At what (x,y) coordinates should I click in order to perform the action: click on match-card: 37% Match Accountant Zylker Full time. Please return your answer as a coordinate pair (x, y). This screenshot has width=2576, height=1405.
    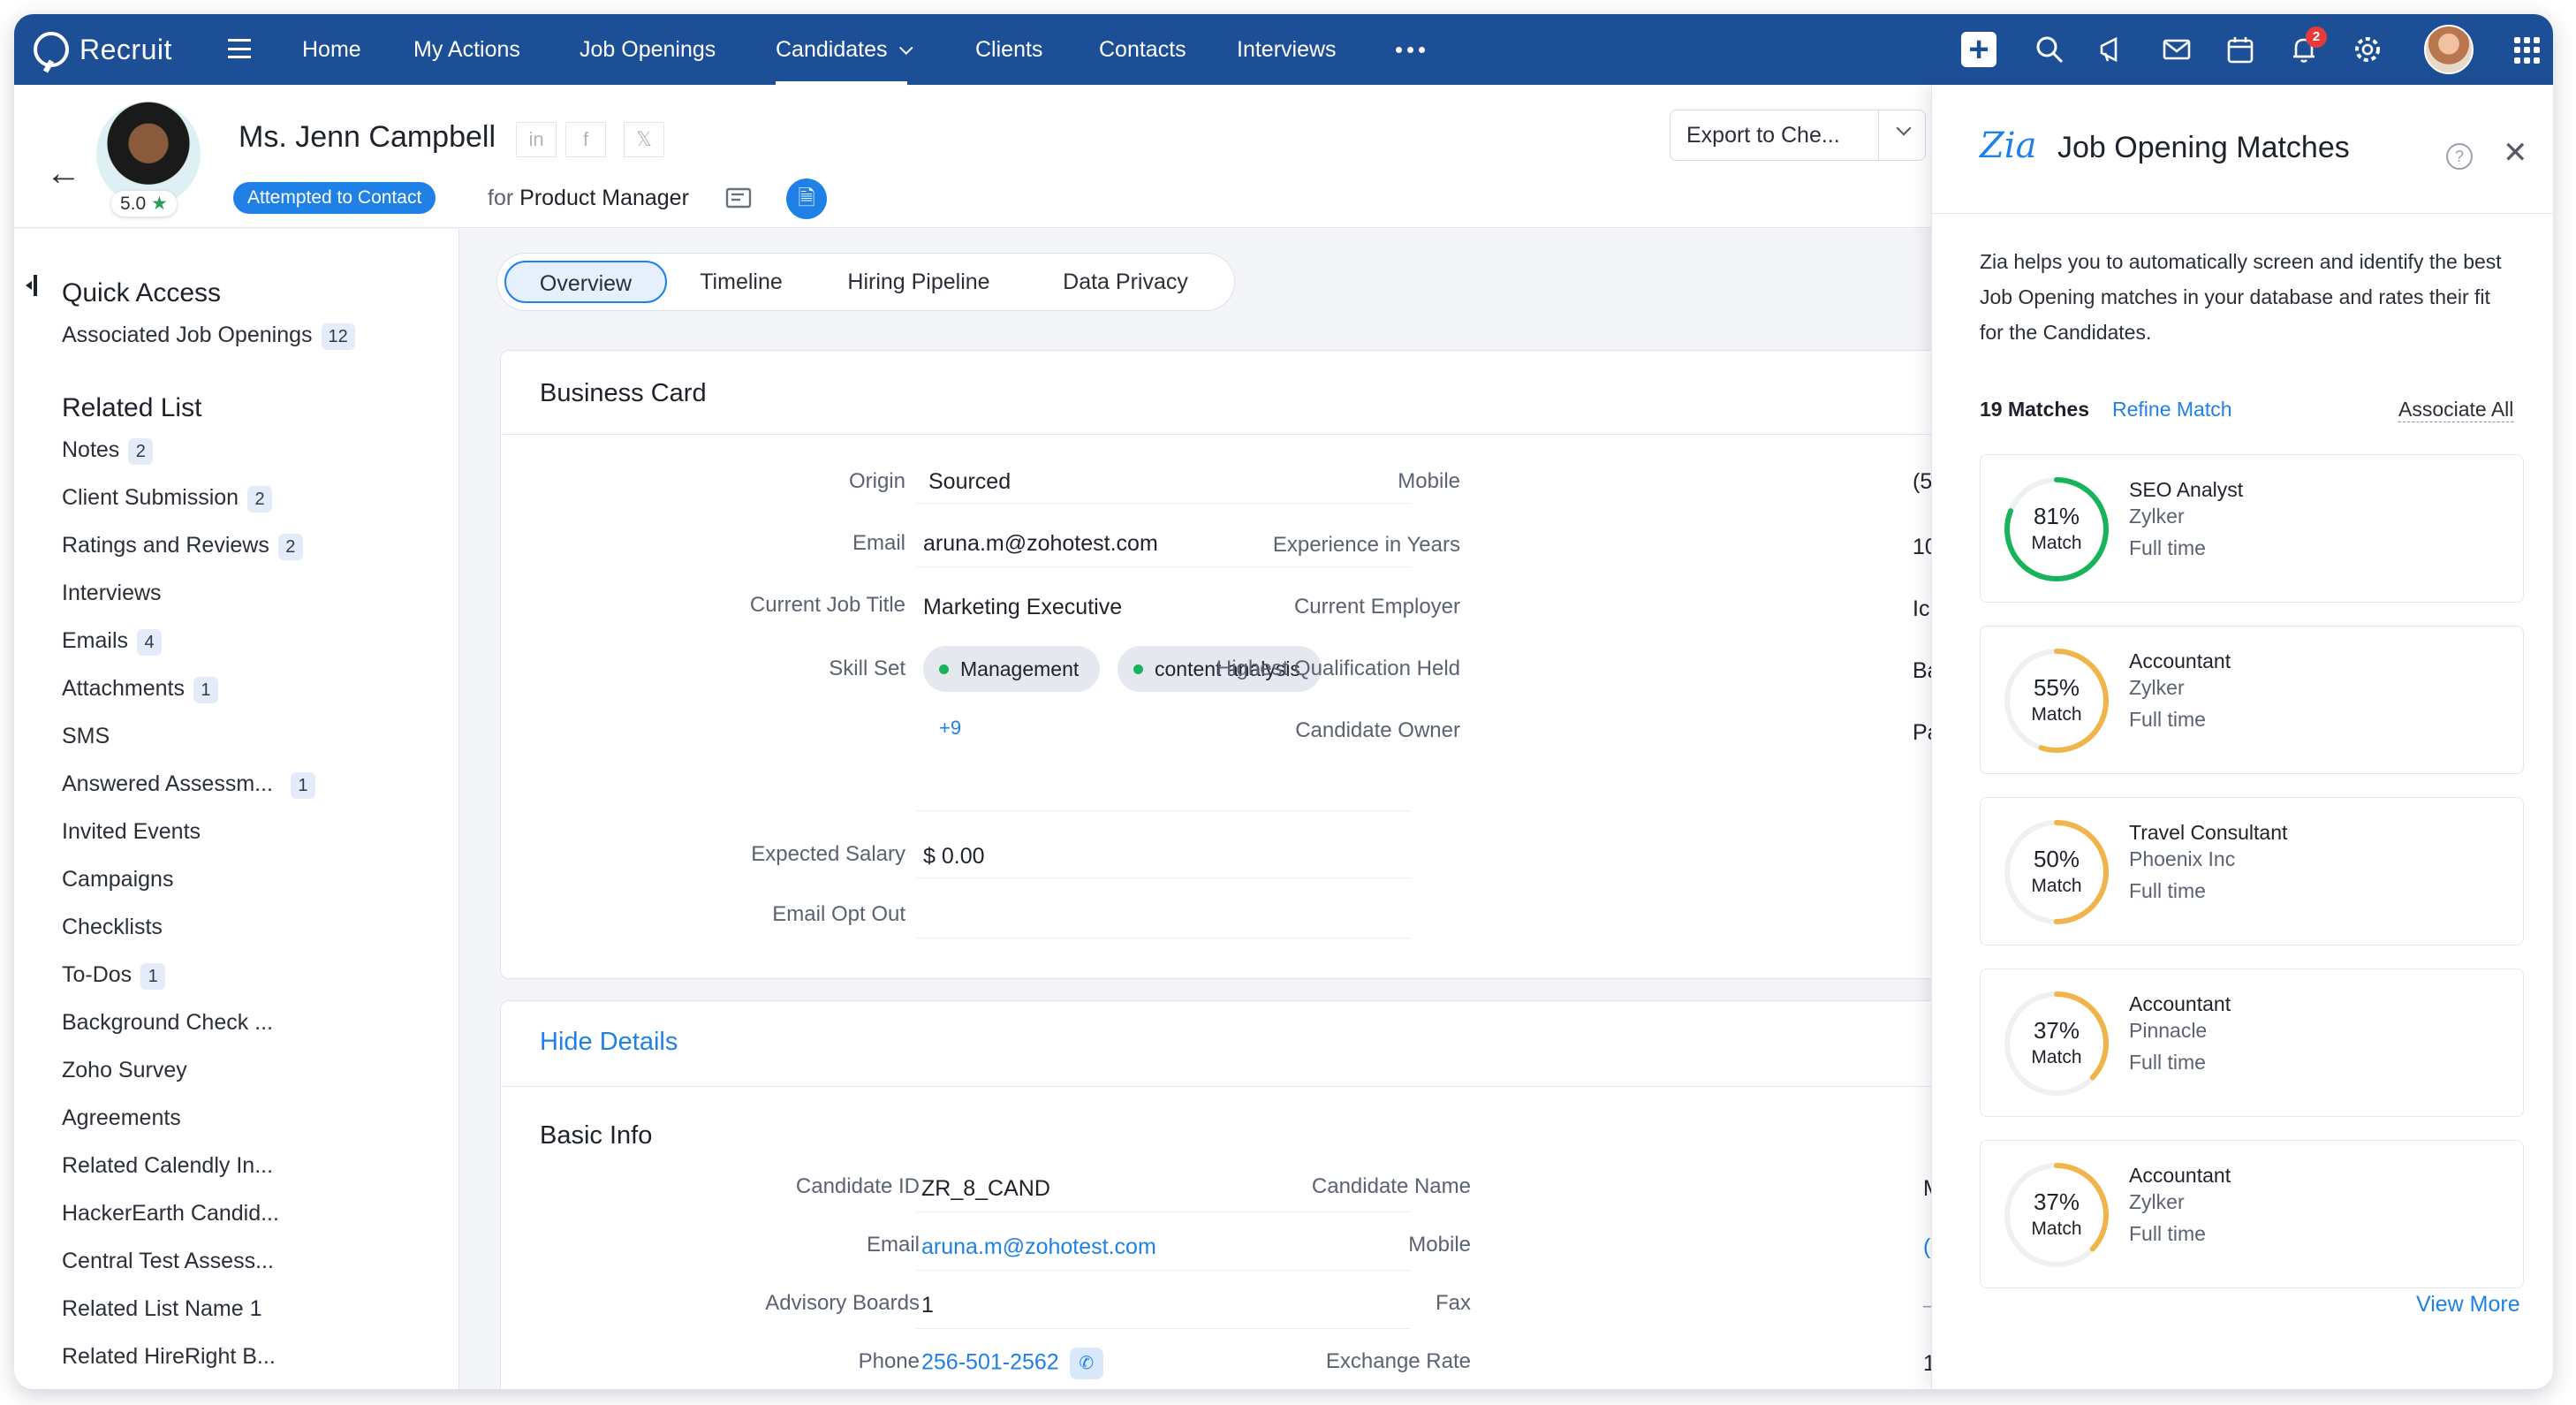
    Looking at the image, I should click on (2252, 1214).